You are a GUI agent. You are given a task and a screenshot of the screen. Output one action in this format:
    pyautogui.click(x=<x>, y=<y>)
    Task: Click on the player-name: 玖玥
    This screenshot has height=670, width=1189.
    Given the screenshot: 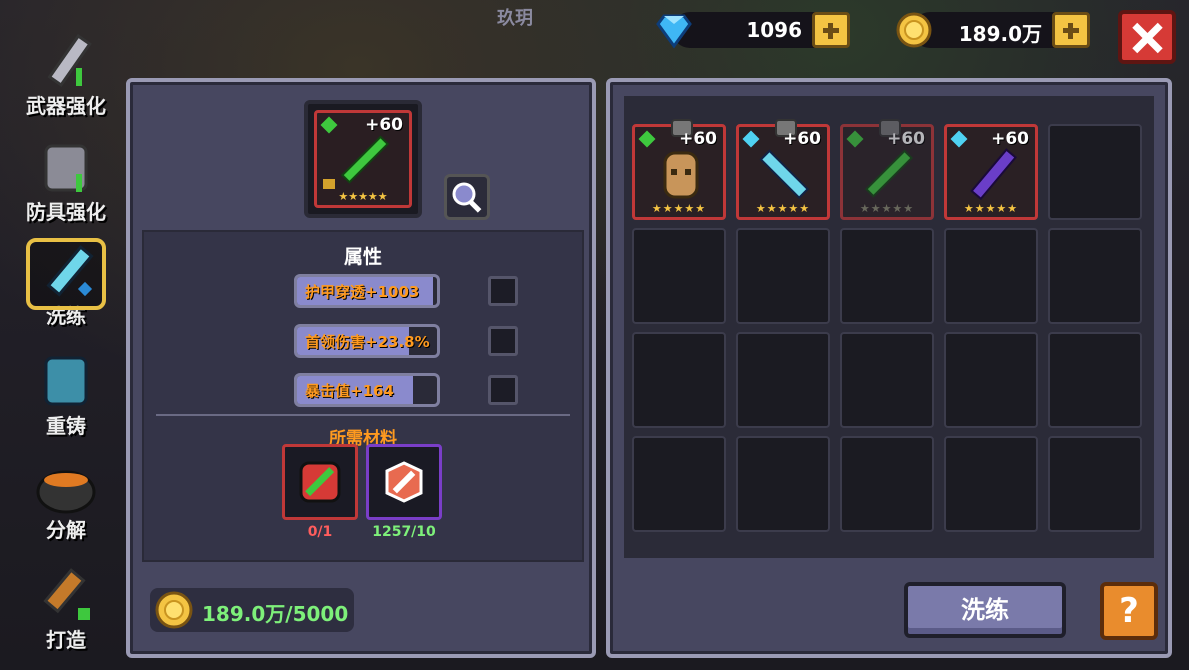 What is the action you would take?
    pyautogui.click(x=515, y=18)
    